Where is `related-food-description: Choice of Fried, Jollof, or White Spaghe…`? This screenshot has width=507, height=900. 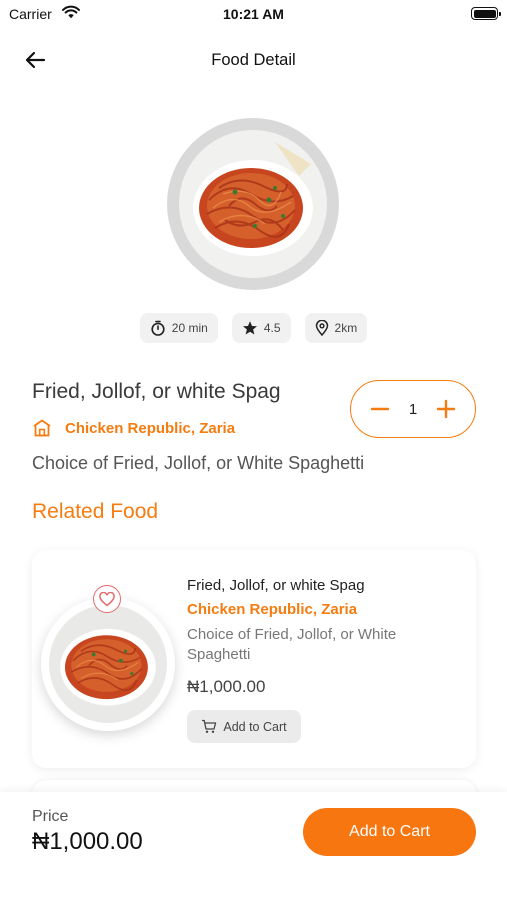 related-food-description: Choice of Fried, Jollof, or White Spaghe… is located at coordinates (292, 644).